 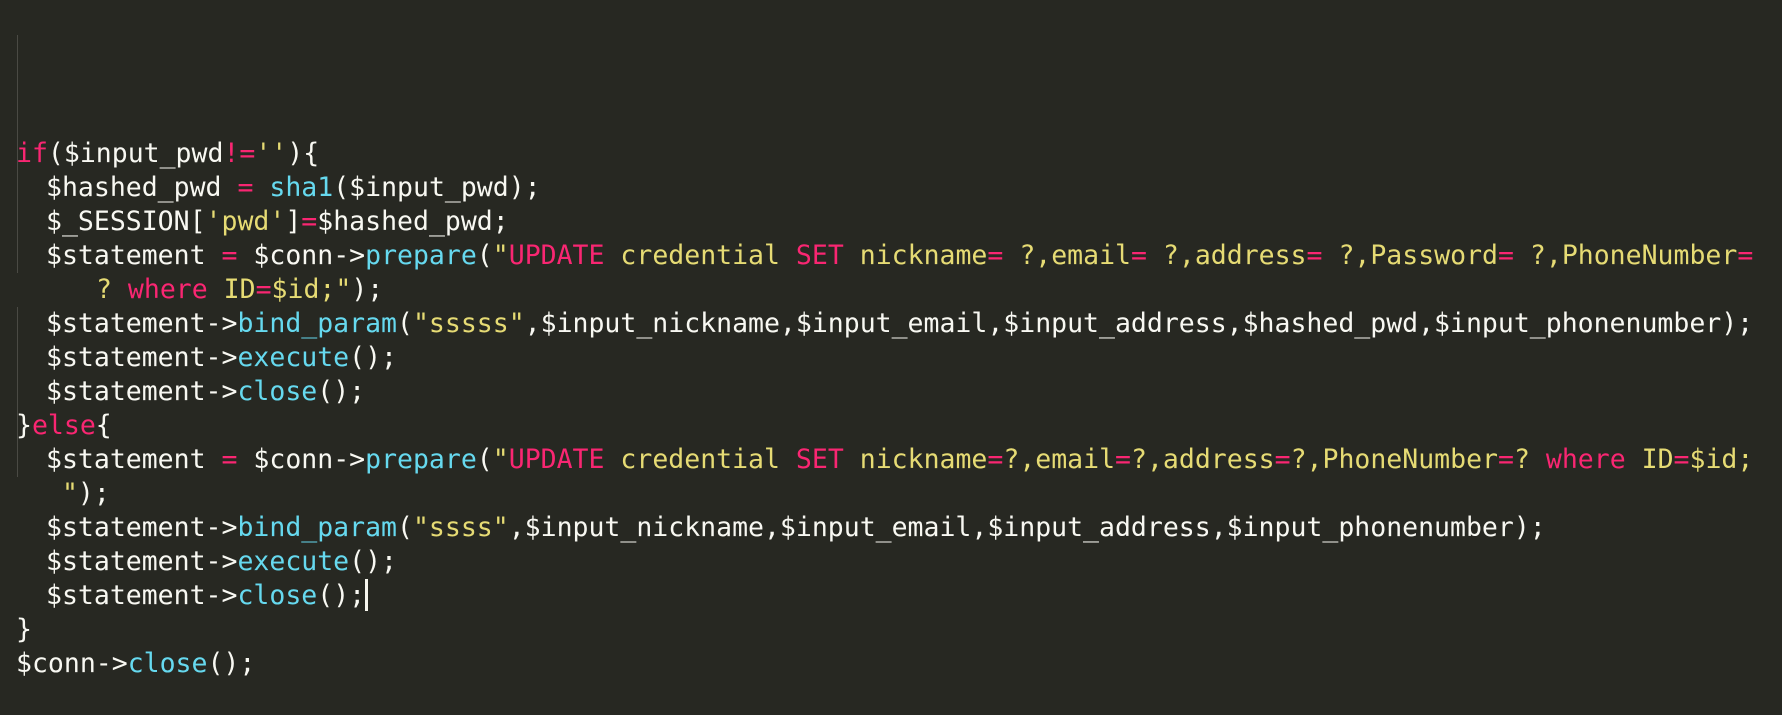 What do you see at coordinates (63, 425) in the screenshot?
I see `keyword-token: else` at bounding box center [63, 425].